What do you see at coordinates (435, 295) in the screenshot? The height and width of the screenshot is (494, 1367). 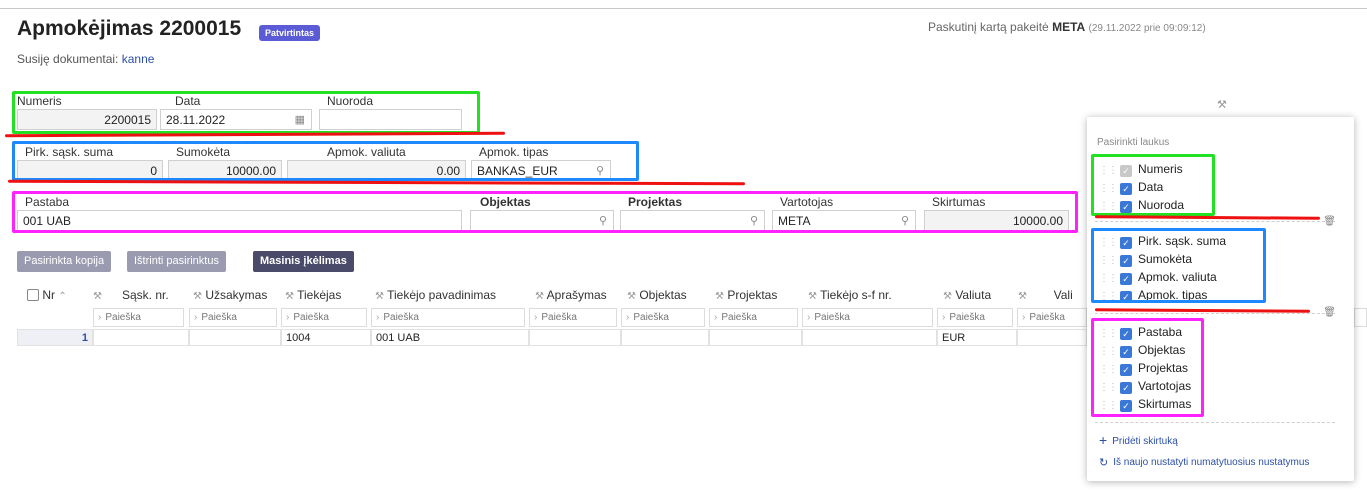 I see `column-tiekejo-pavadinimas: ⚒ Tiekėjo pavadinimas` at bounding box center [435, 295].